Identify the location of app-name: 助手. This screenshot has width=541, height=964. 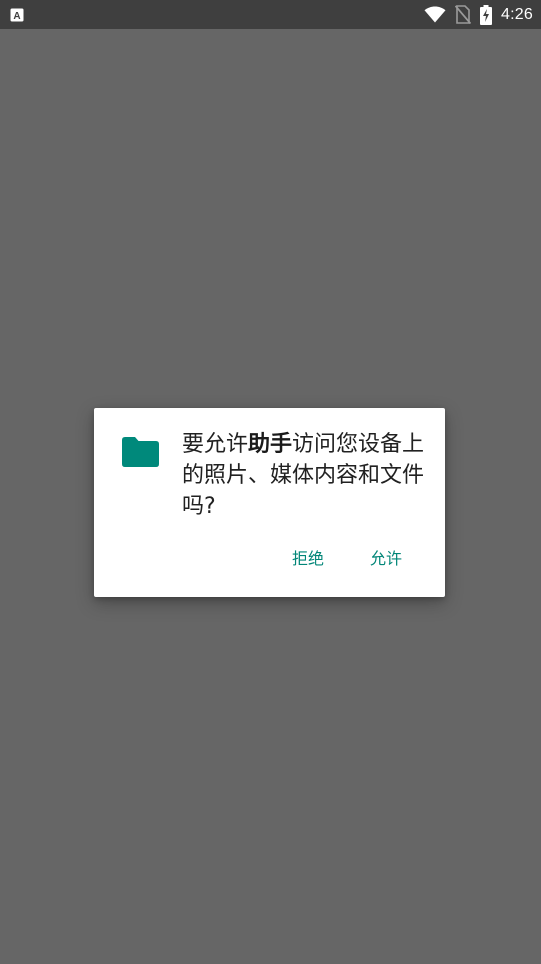
(270, 444).